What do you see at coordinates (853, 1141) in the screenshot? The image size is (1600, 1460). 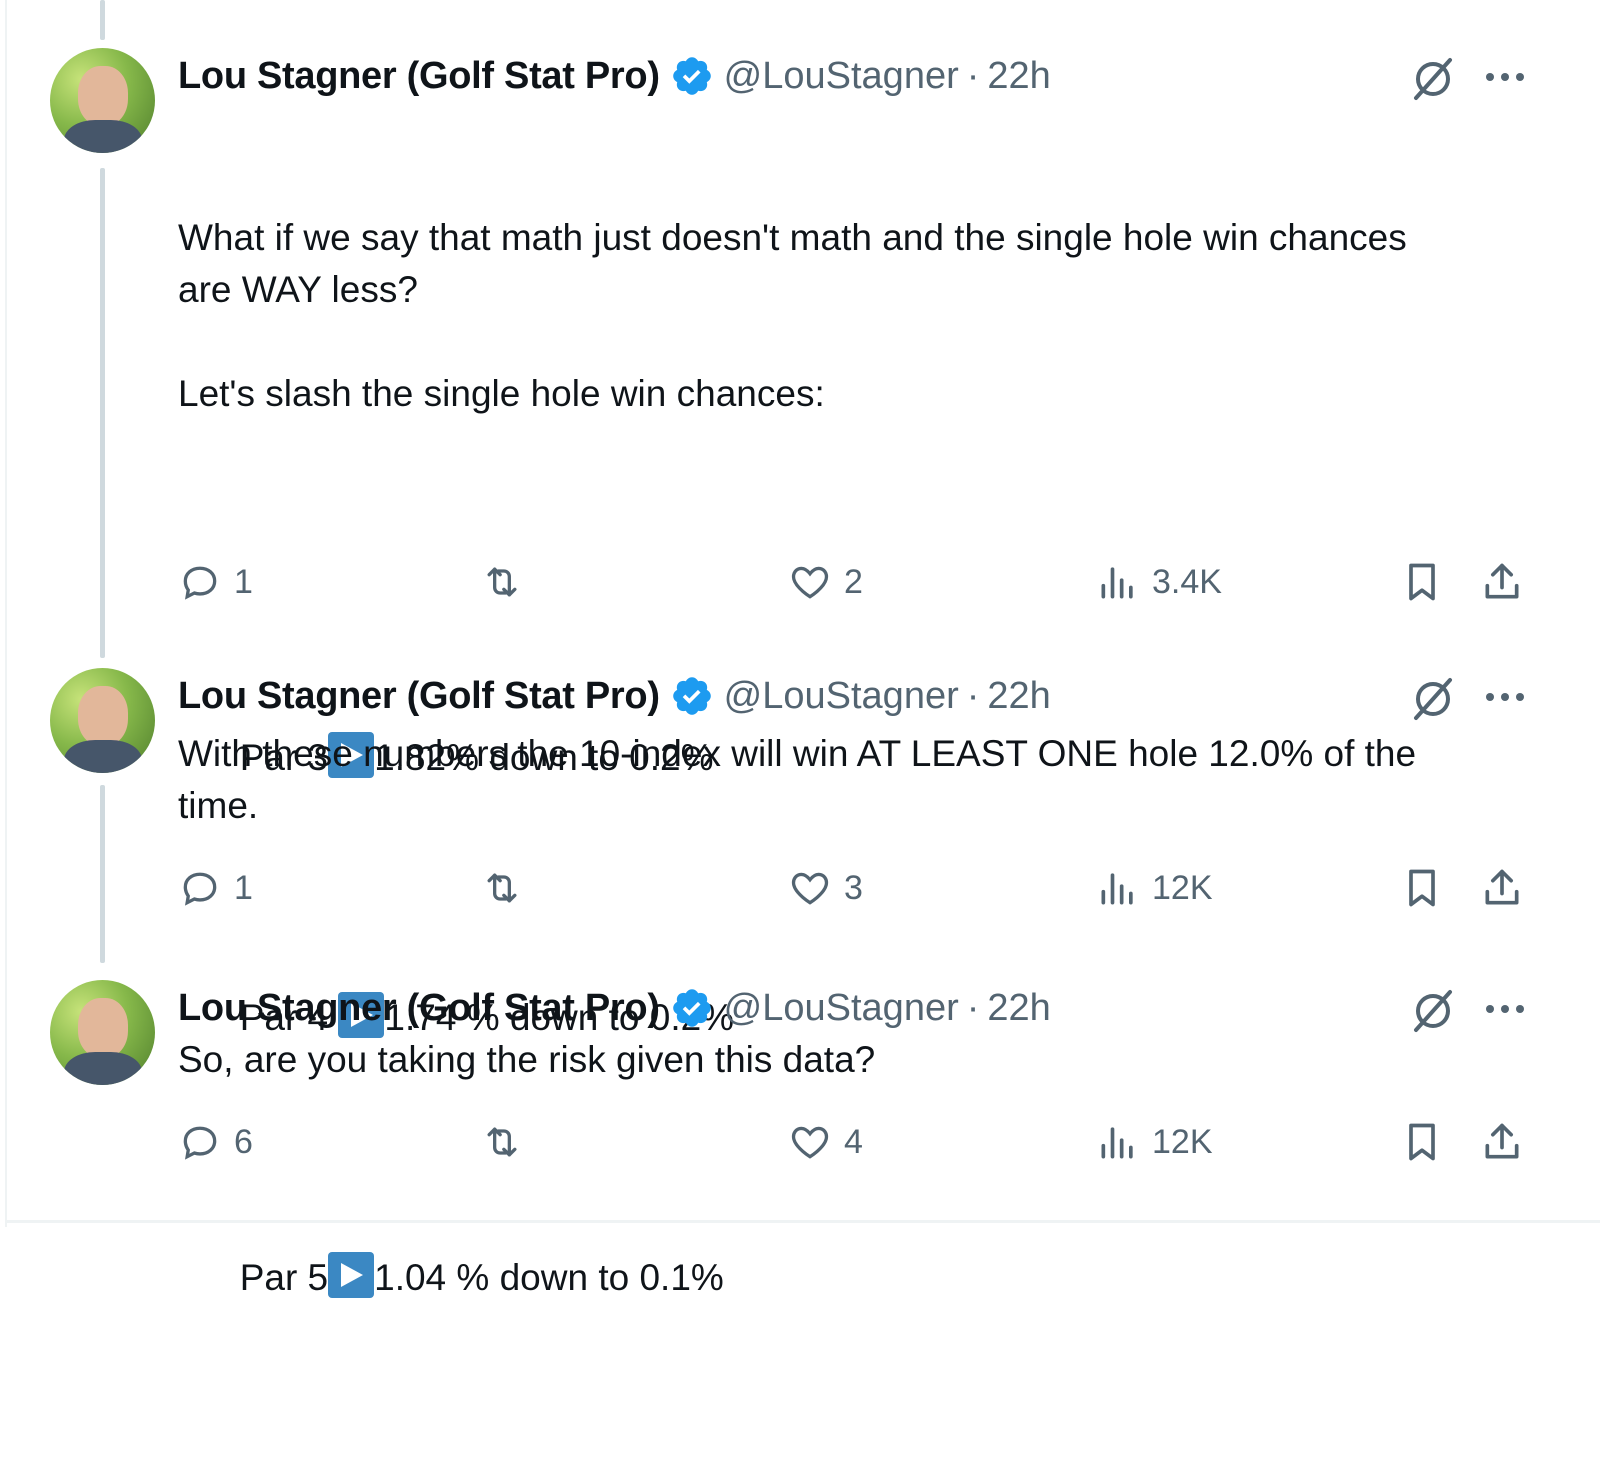 I see `like-count: 4` at bounding box center [853, 1141].